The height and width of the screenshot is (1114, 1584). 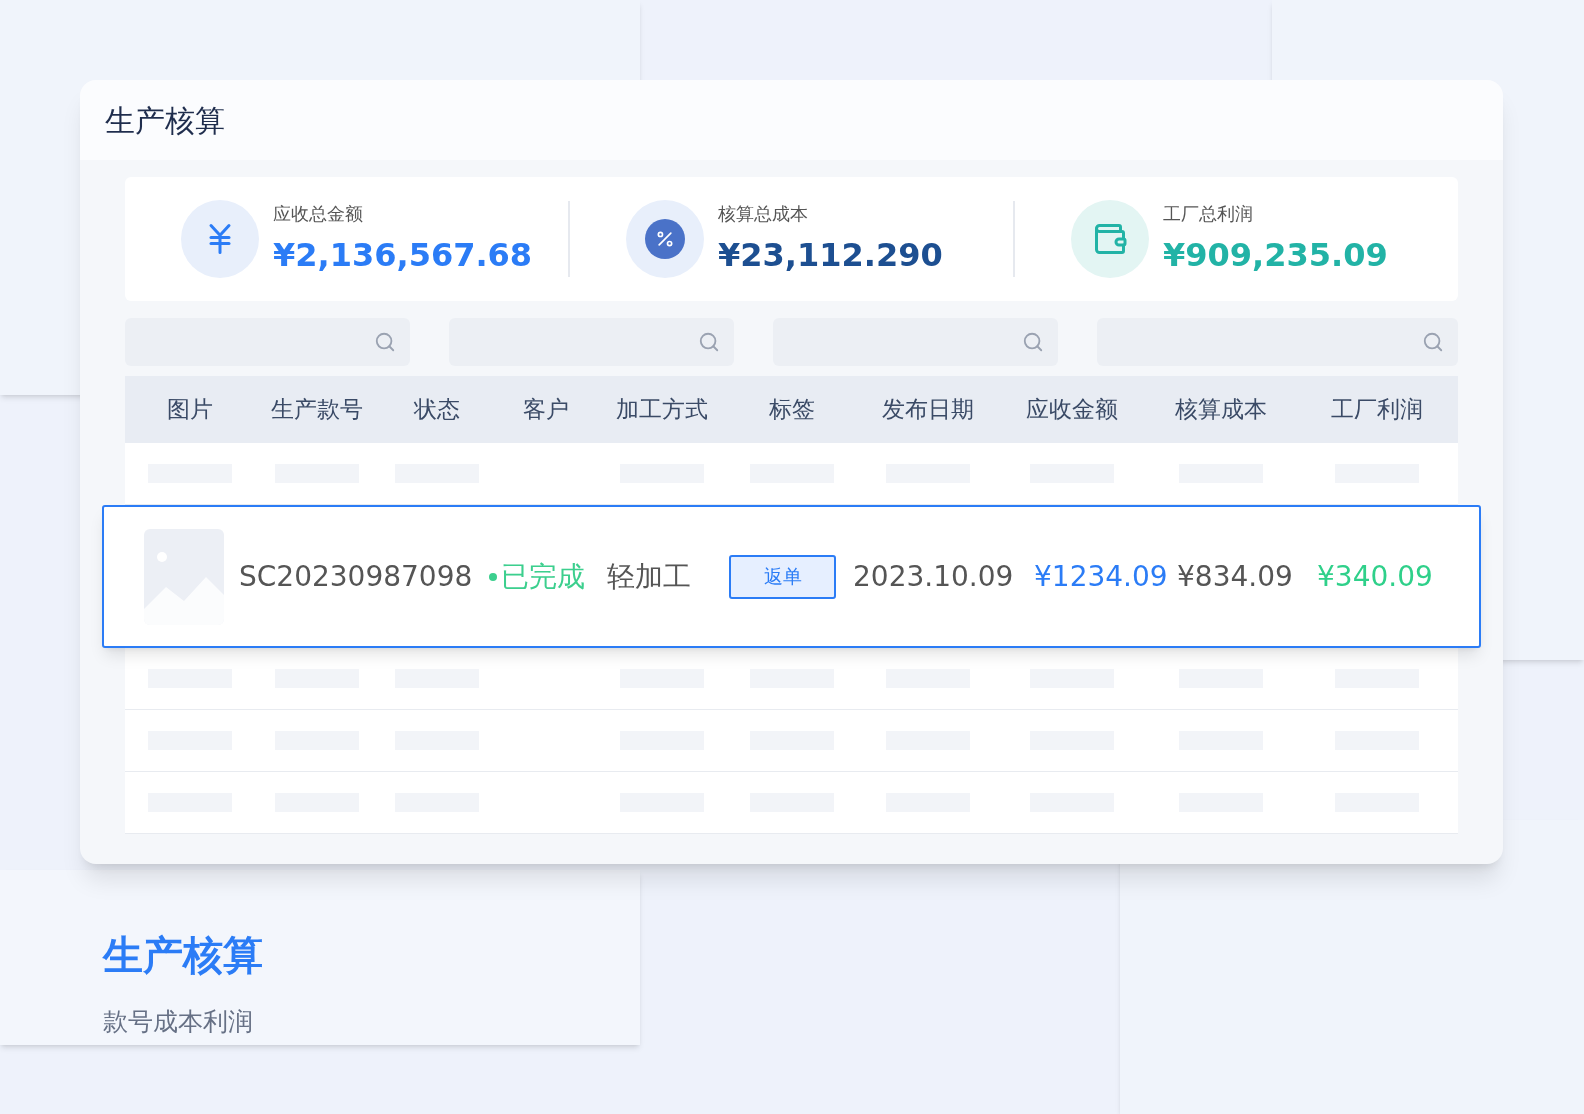 I want to click on date-text: 2023.10.09, so click(x=934, y=576).